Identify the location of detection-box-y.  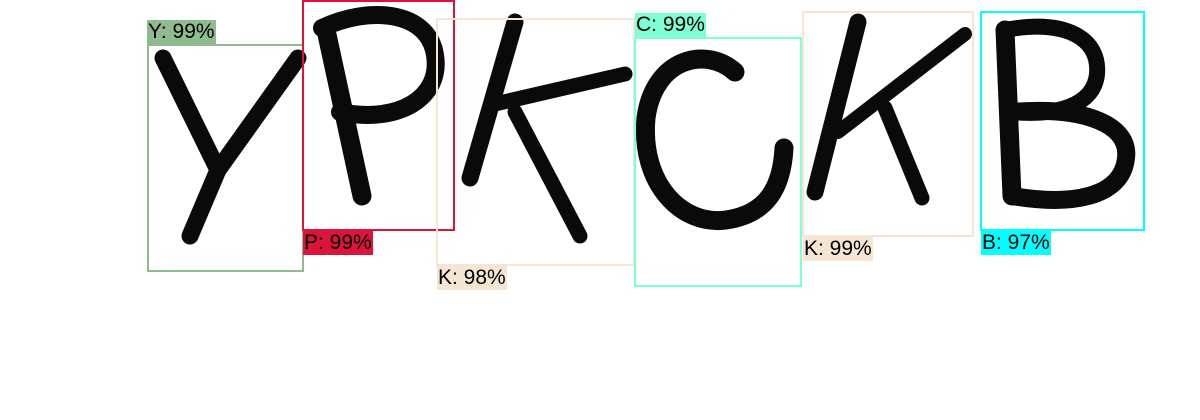
(225, 158).